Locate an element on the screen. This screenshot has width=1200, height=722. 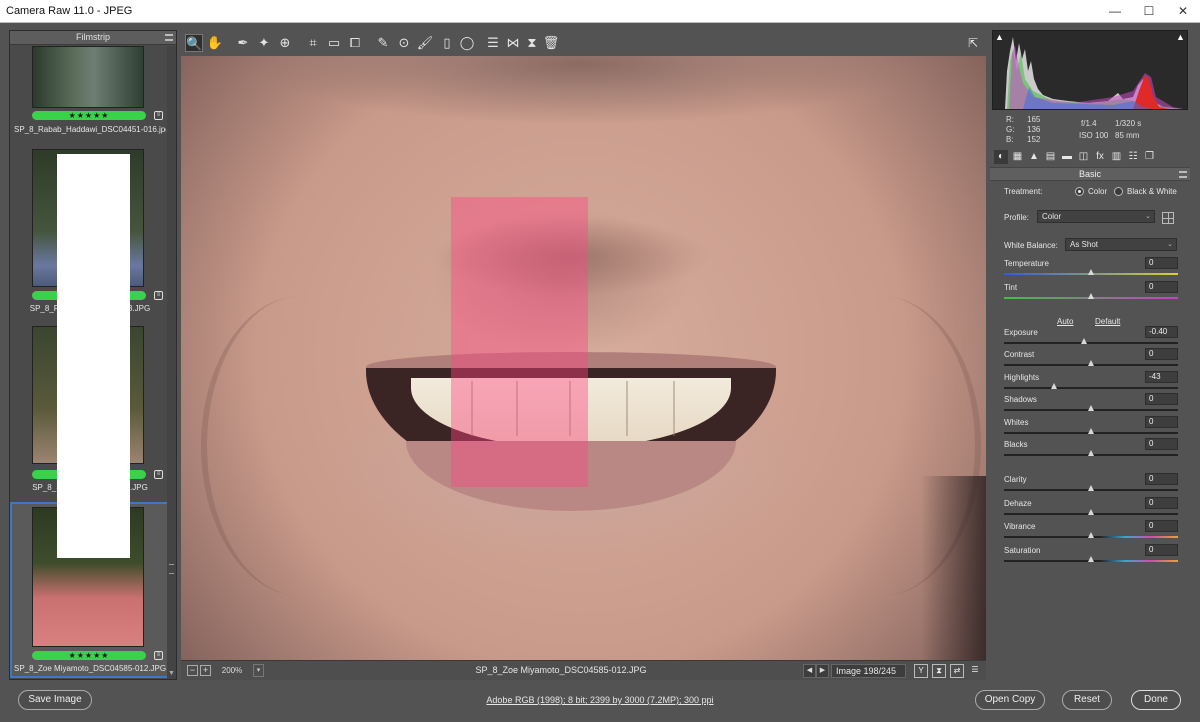
tint-slider-handle is located at coordinates (1091, 296).